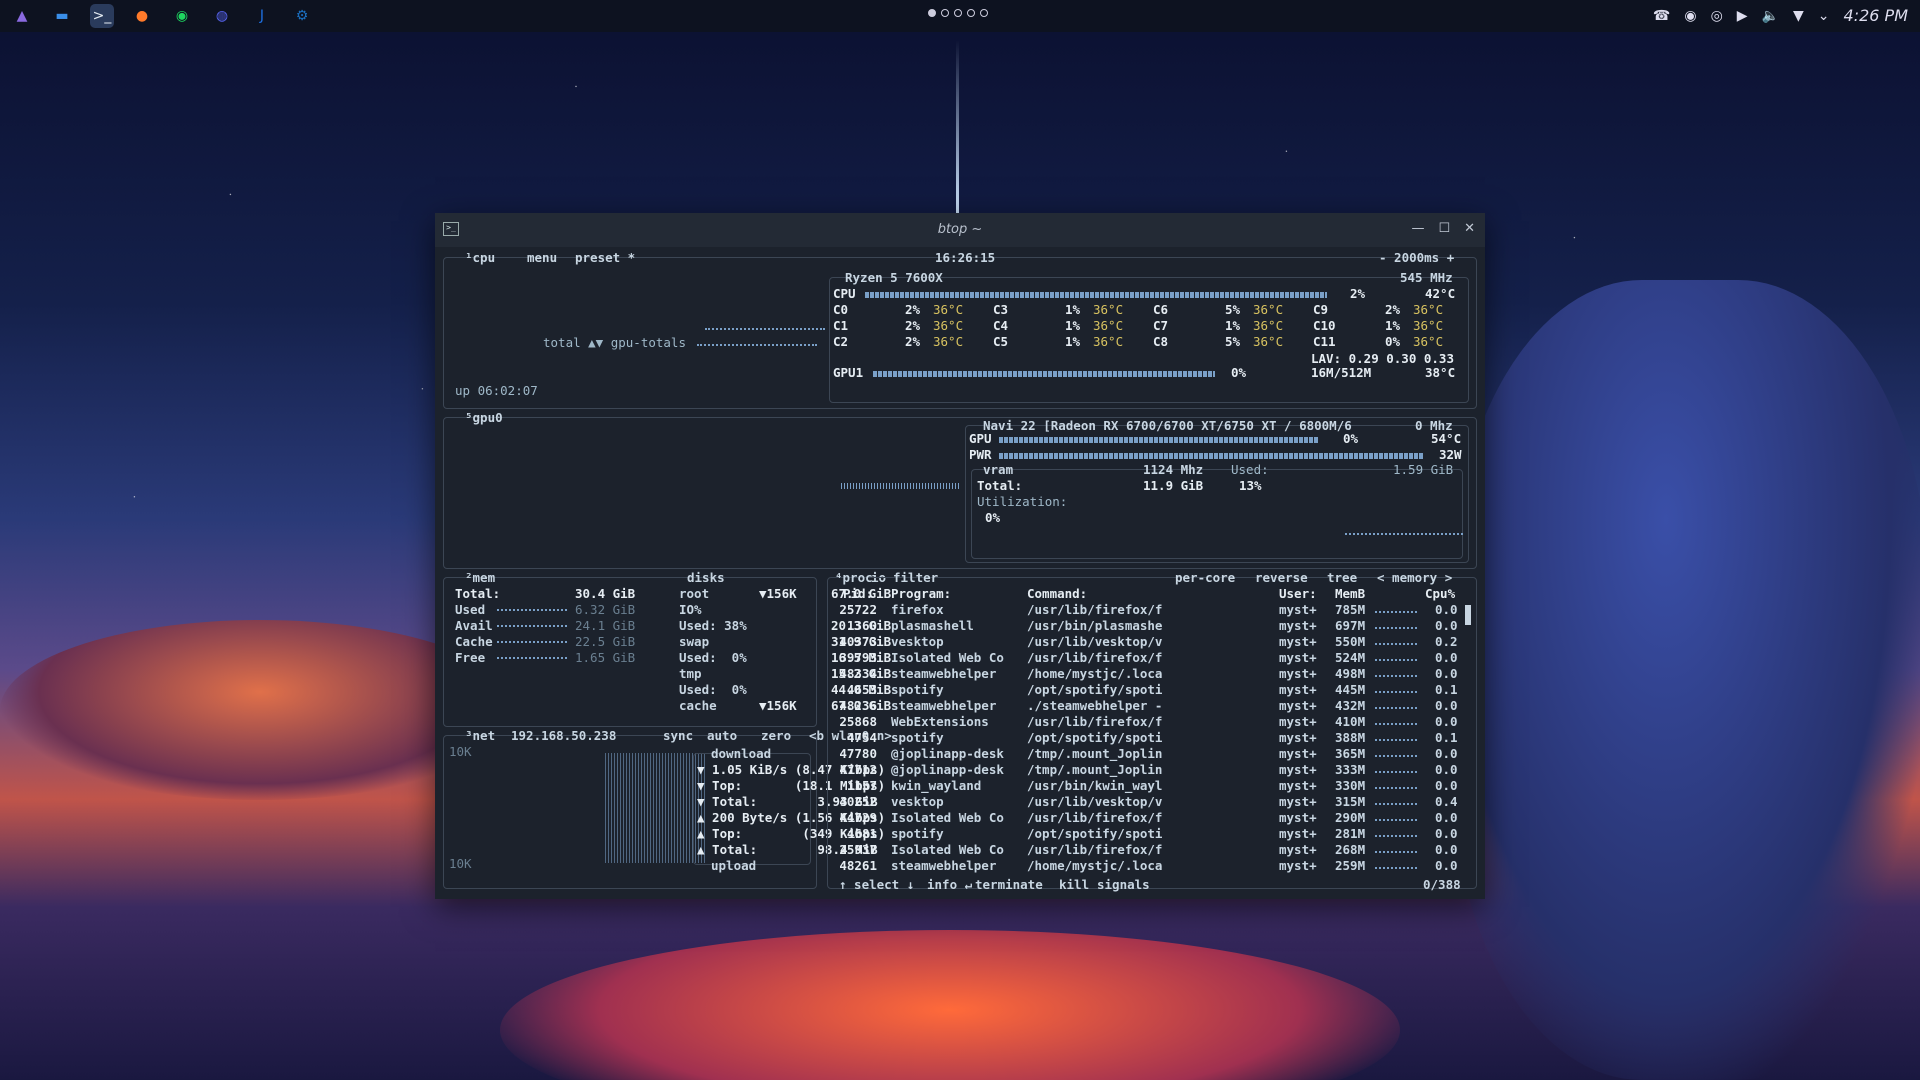 This screenshot has height=1080, width=1920. Describe the element at coordinates (858, 817) in the screenshot. I see `proc-pid: 44729` at that location.